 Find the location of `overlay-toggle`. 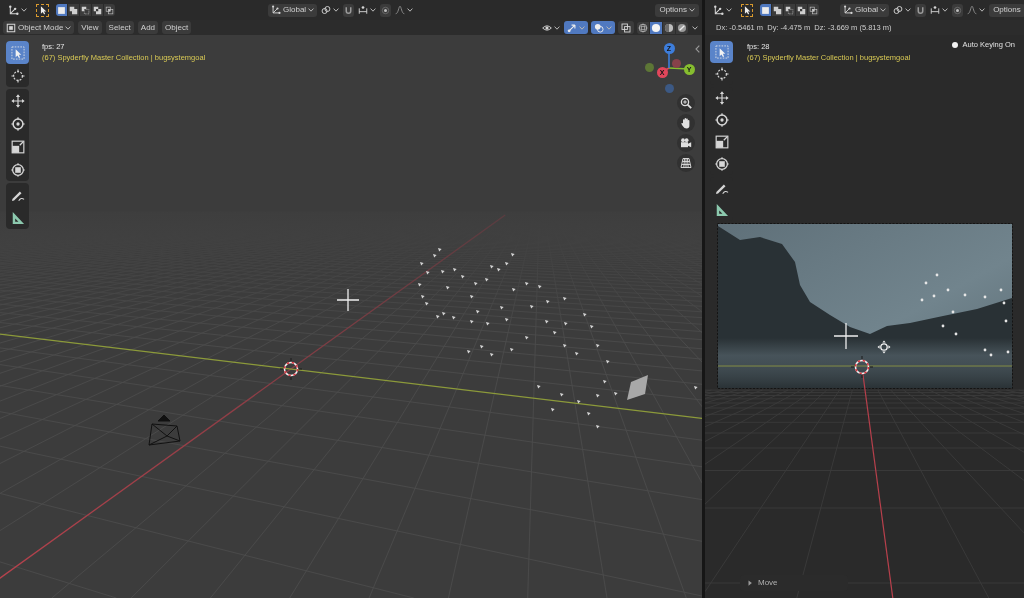

overlay-toggle is located at coordinates (603, 27).